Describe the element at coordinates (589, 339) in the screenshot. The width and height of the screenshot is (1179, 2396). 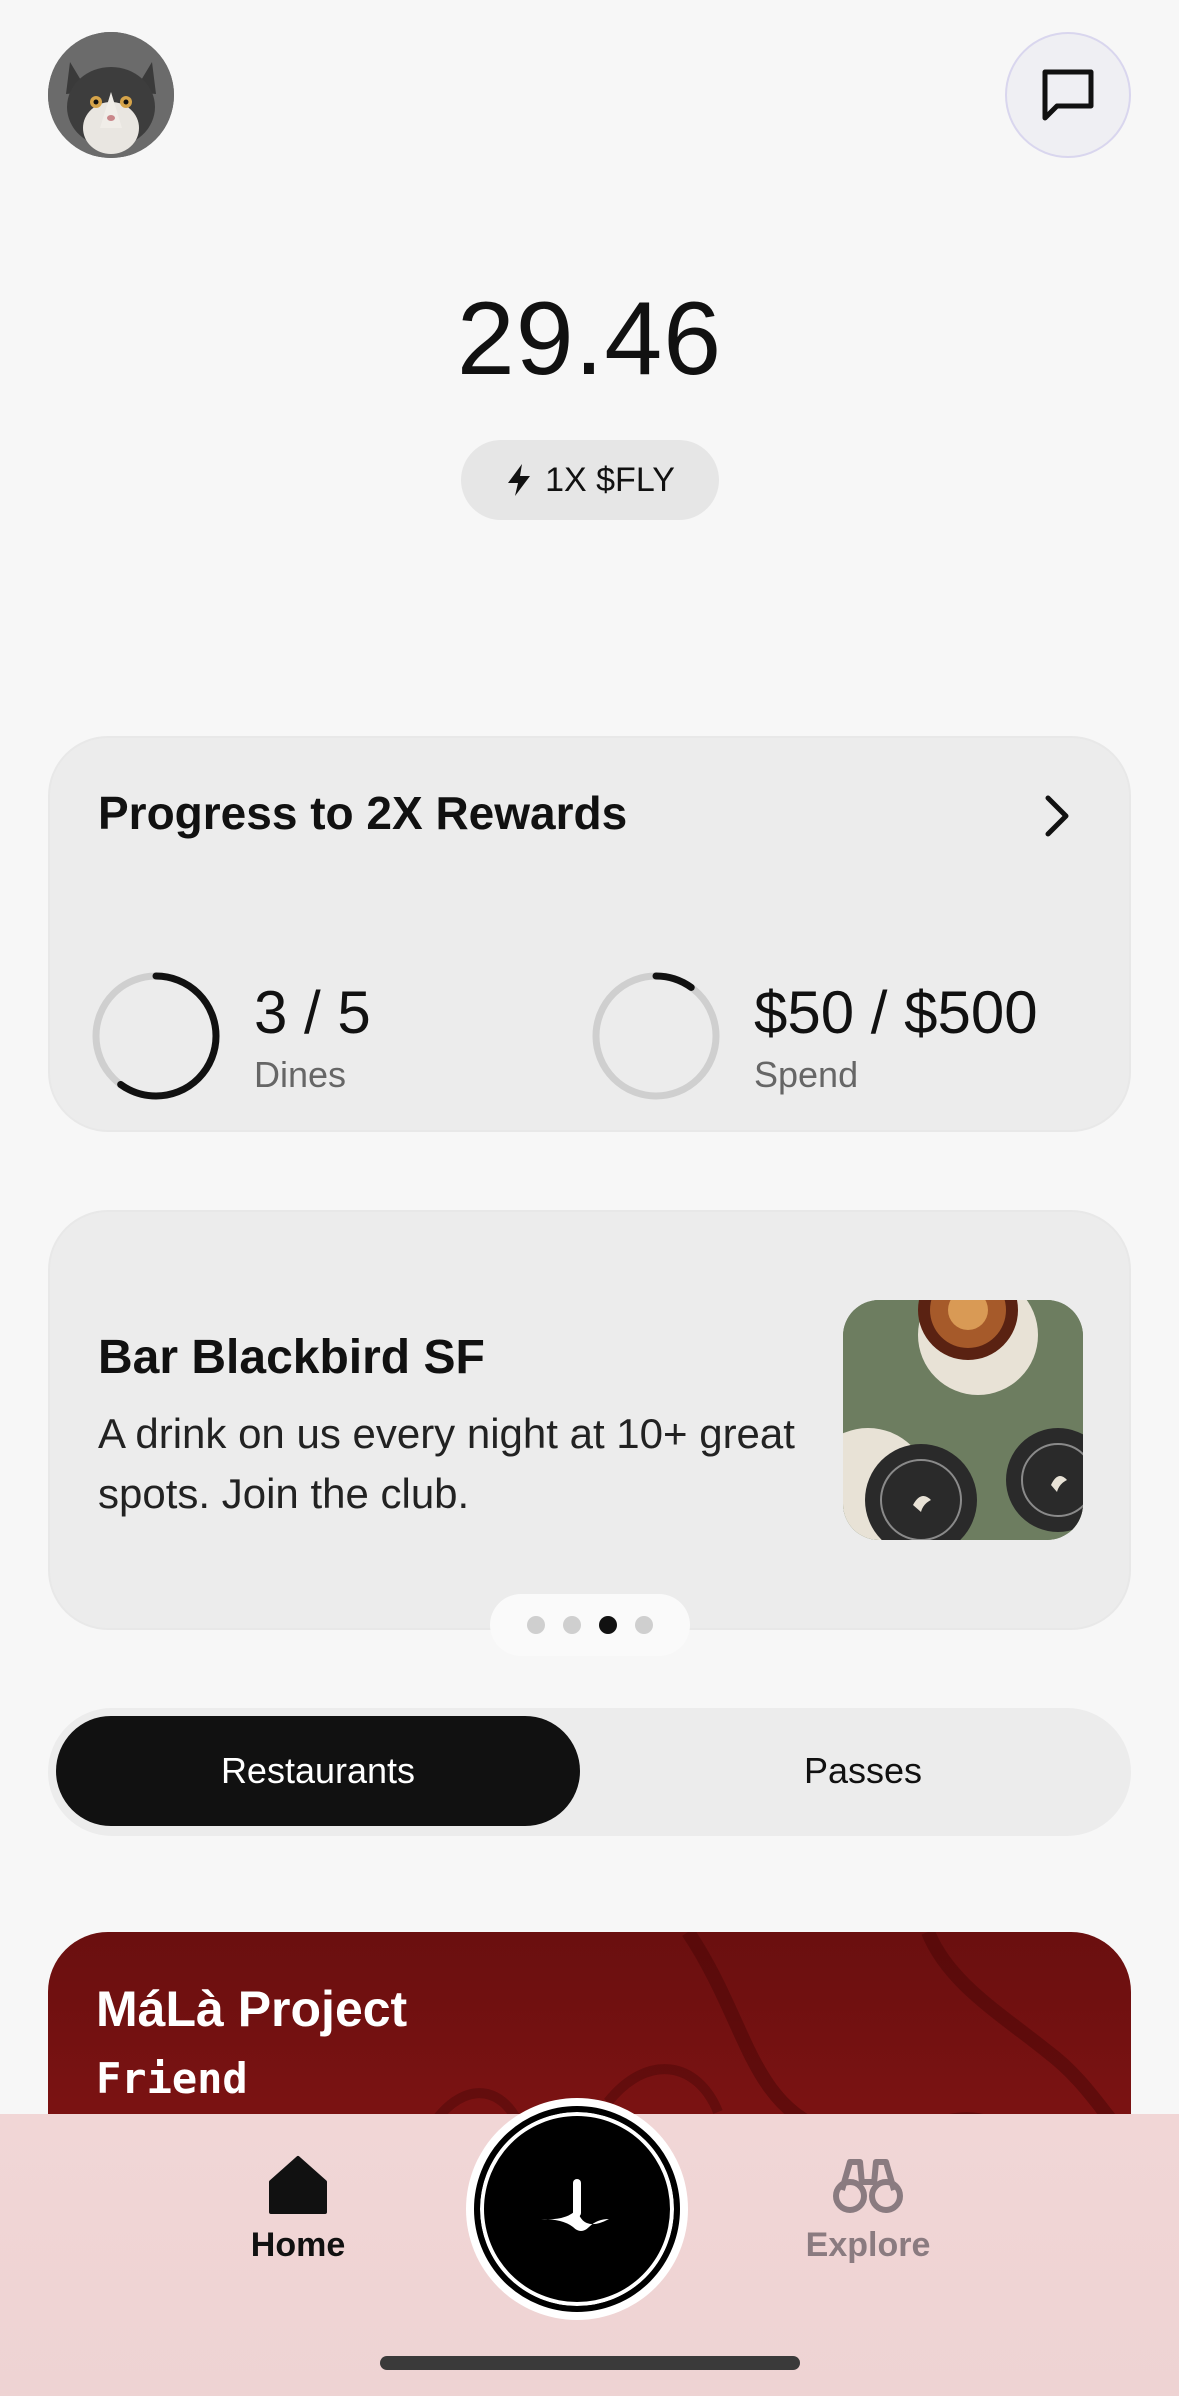
I see `fly-balance: 29.46` at that location.